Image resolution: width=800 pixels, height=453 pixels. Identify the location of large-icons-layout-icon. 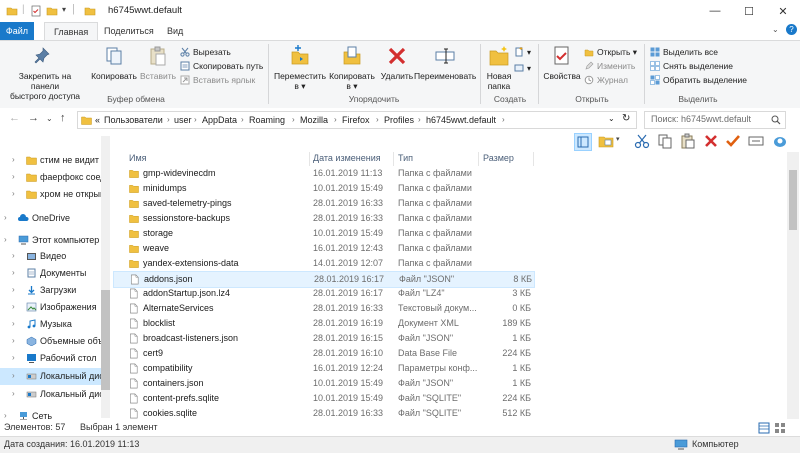
(780, 428).